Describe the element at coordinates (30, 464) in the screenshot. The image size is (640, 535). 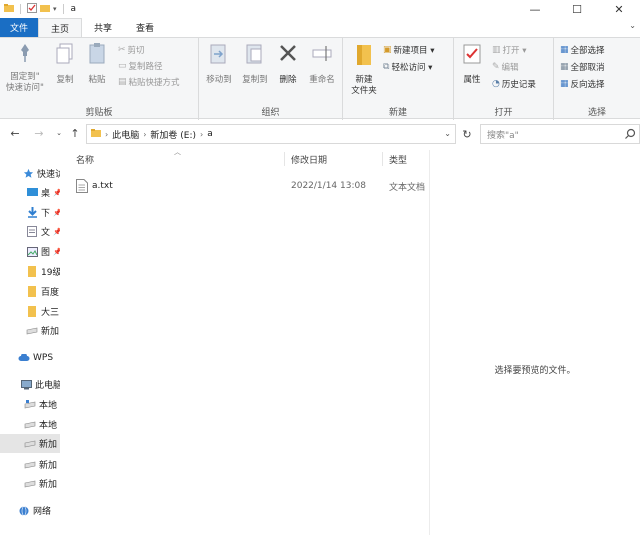
I see `nav-item-new-volume-f: 新加` at that location.